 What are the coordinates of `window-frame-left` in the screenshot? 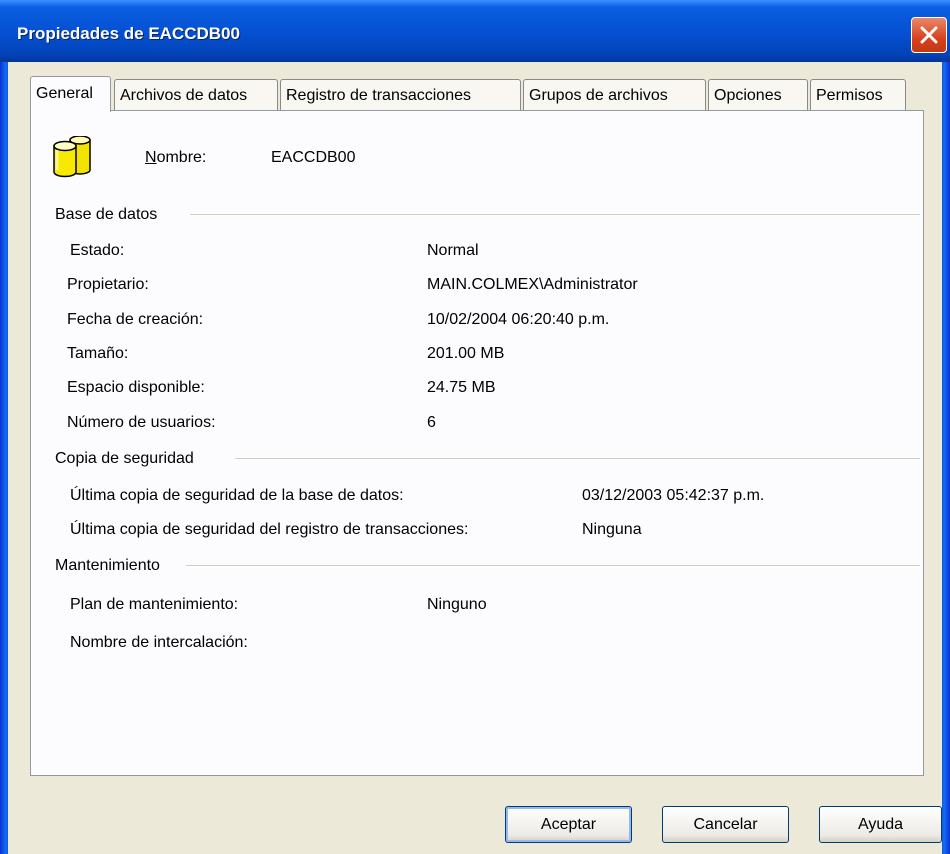 It's located at (4, 458).